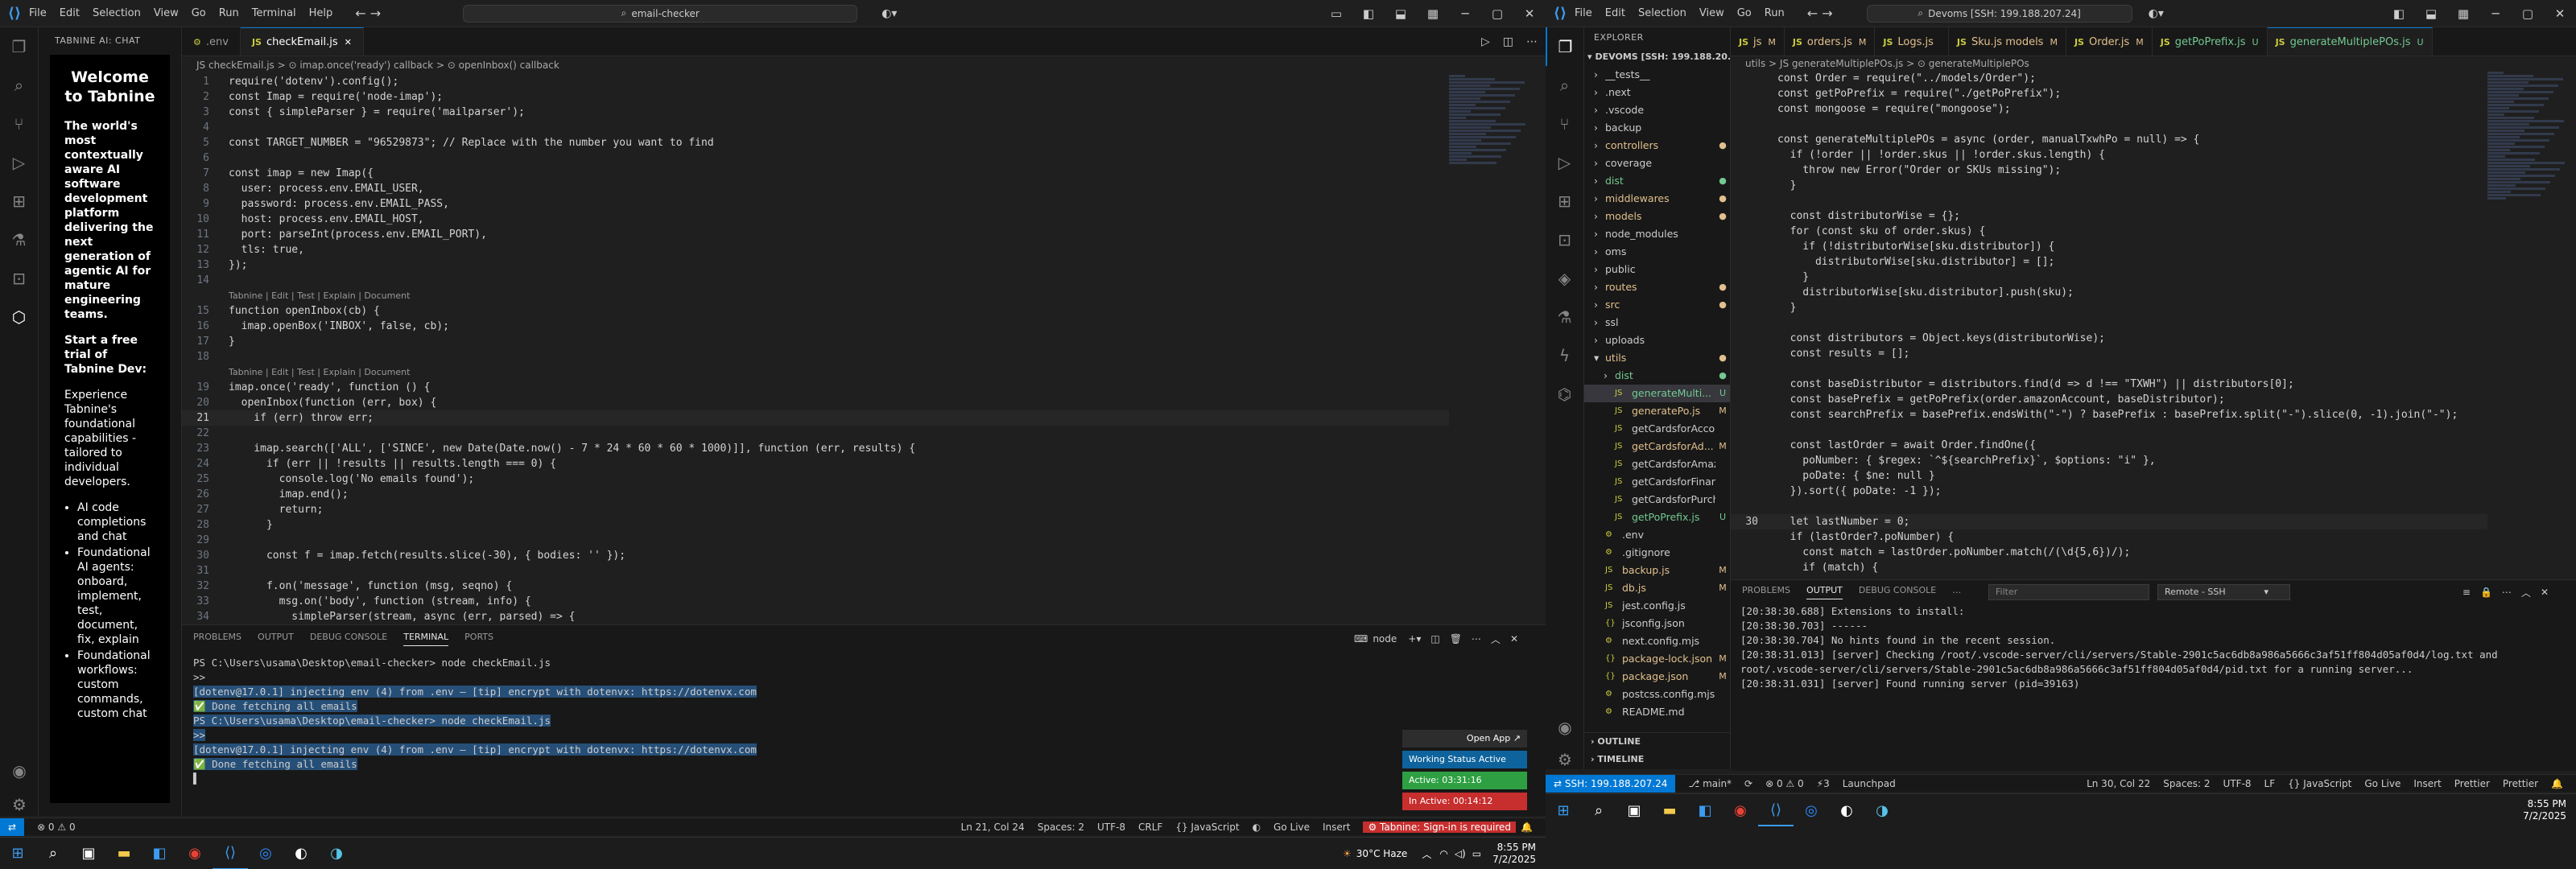 Image resolution: width=2576 pixels, height=869 pixels. What do you see at coordinates (1657, 323) in the screenshot?
I see `tree-item: › ssl` at bounding box center [1657, 323].